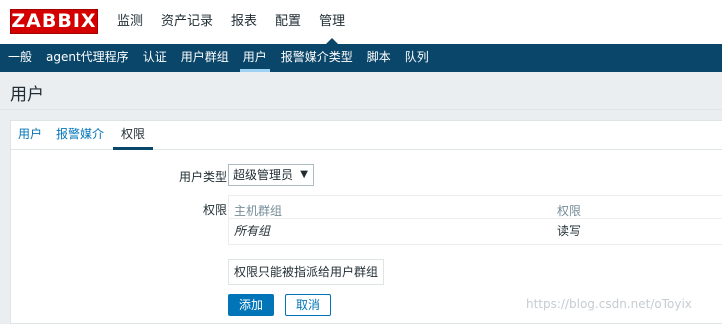  What do you see at coordinates (255, 58) in the screenshot?
I see `submenu-item-users: 用户` at bounding box center [255, 58].